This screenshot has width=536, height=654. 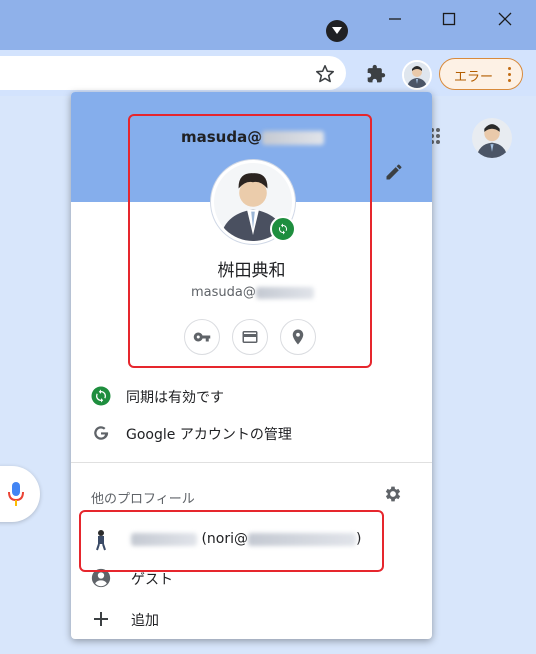 I want to click on sync-icon, so click(x=101, y=396).